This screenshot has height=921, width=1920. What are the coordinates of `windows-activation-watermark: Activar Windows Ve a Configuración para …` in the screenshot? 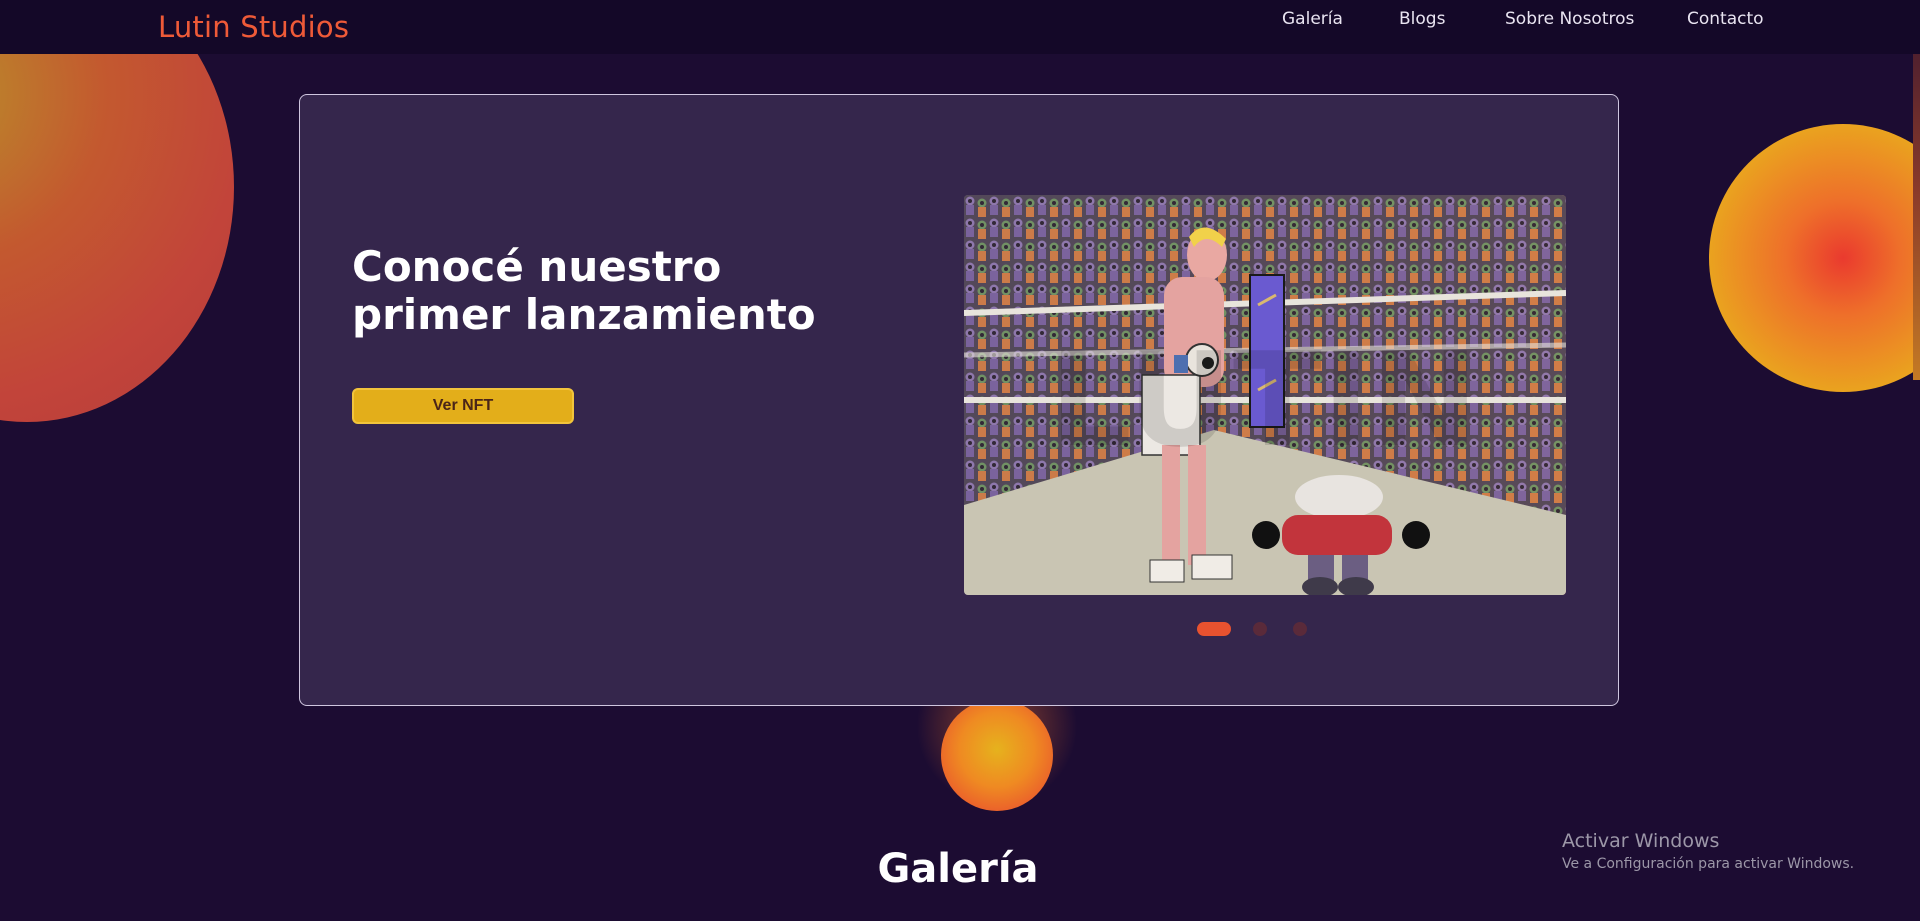 It's located at (1708, 851).